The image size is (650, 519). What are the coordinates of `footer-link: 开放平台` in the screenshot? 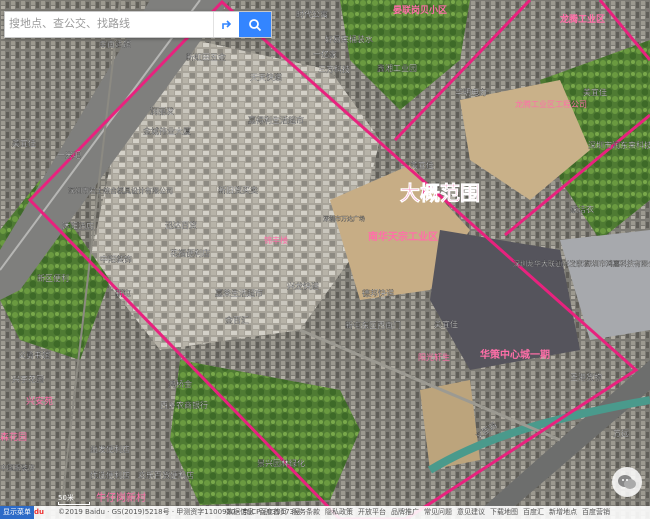 It's located at (372, 512).